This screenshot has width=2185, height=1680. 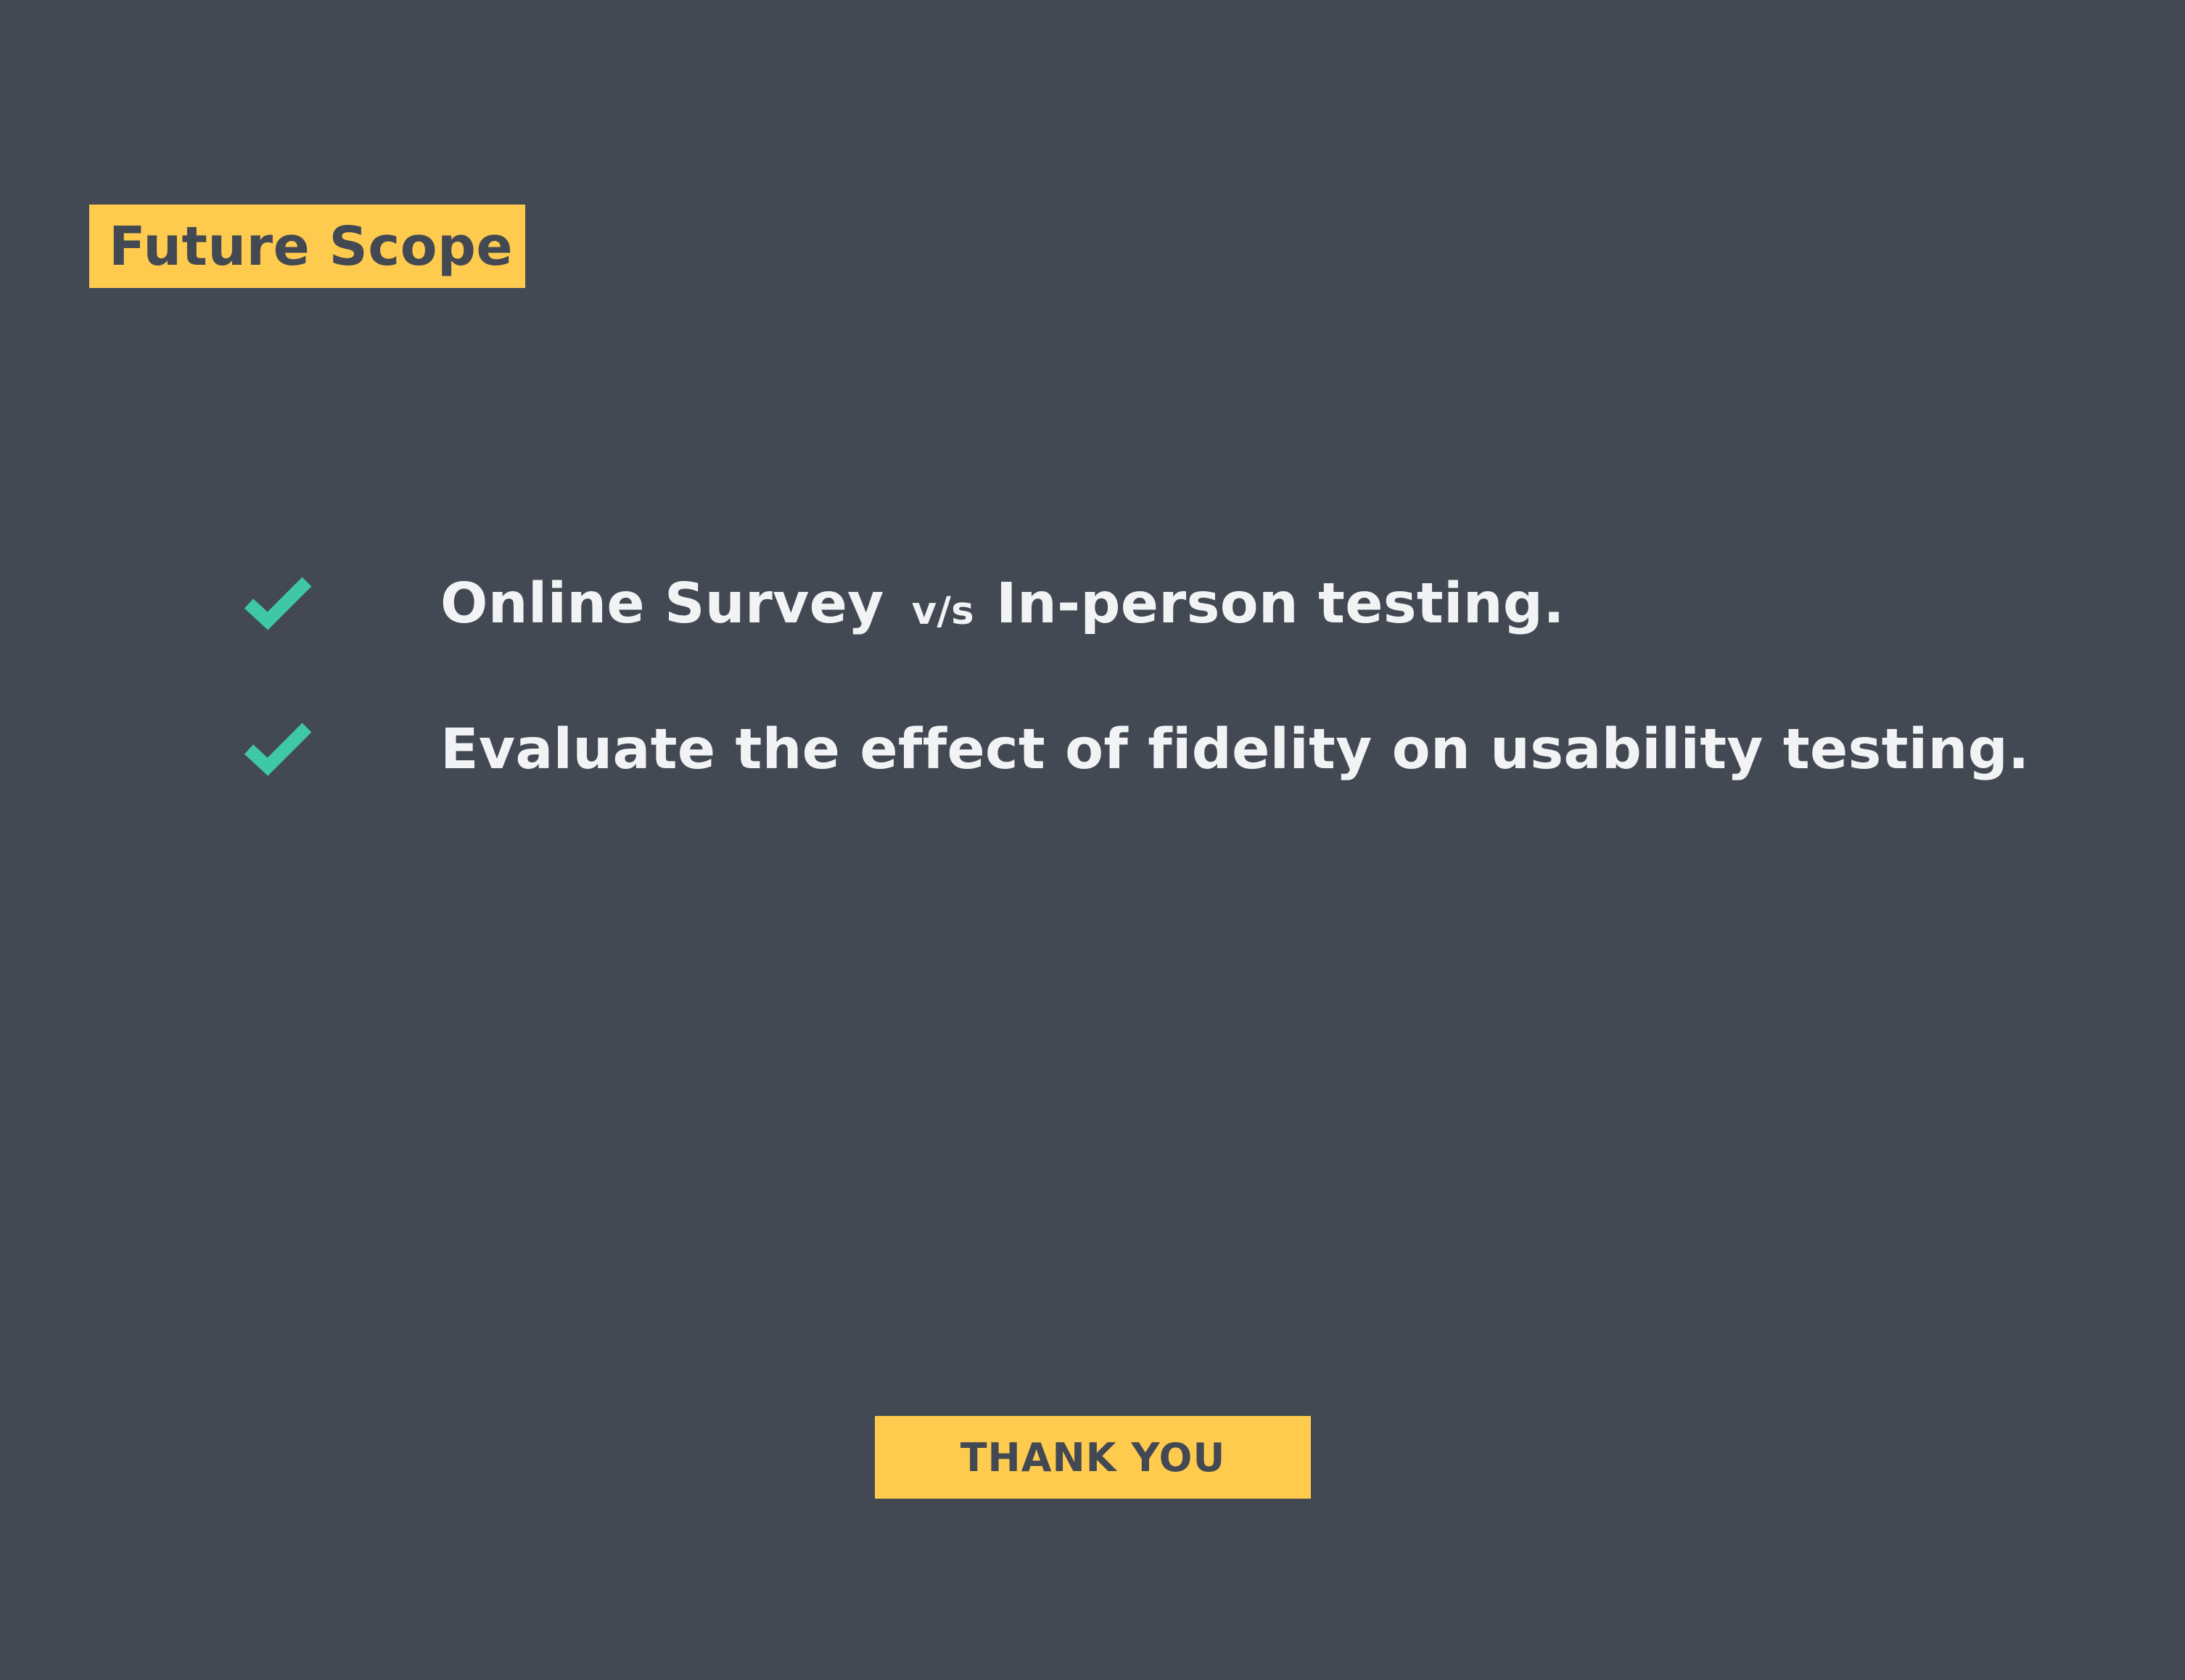 I want to click on bullet-connector: v/s, so click(x=943, y=610).